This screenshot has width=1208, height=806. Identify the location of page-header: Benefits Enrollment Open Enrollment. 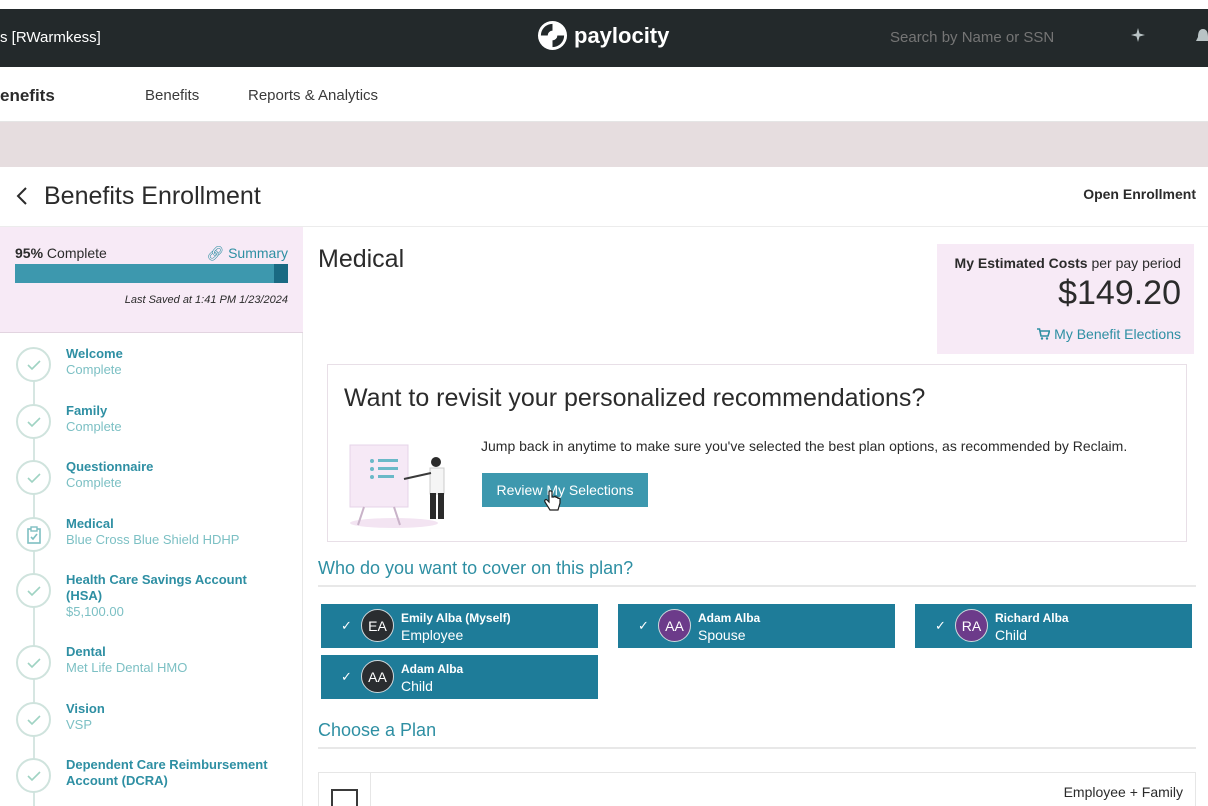
(604, 197).